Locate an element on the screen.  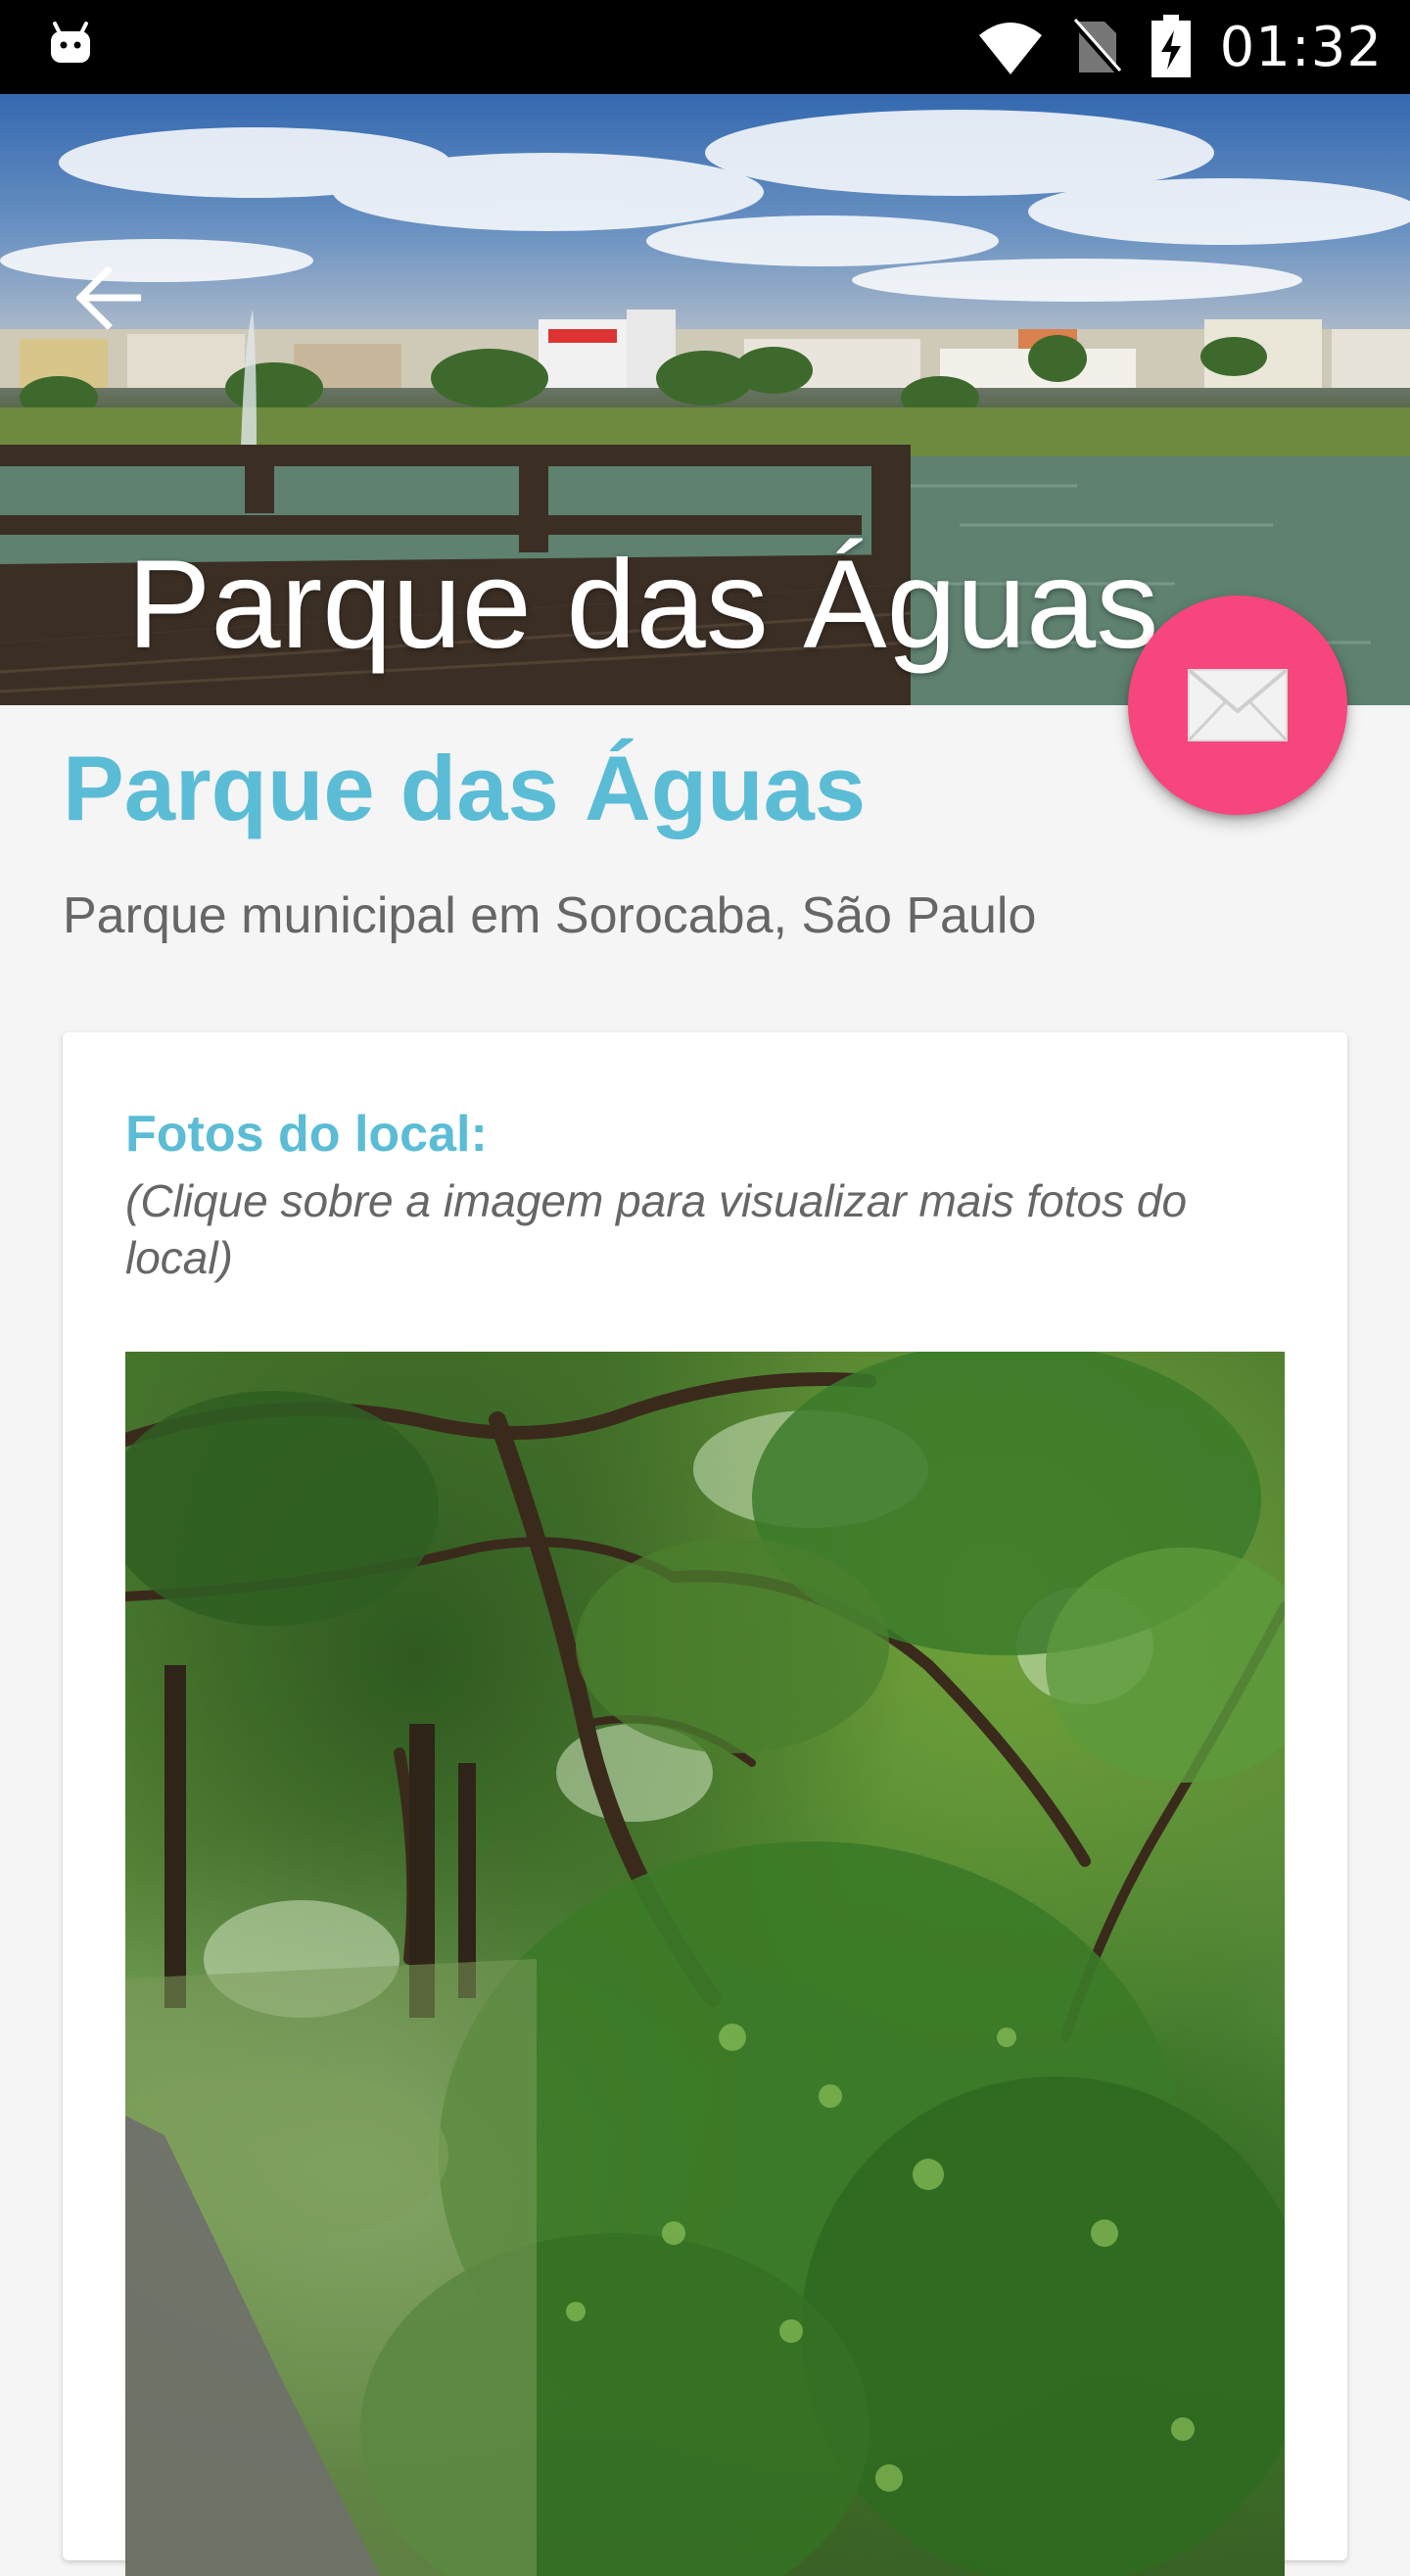
place-title: Parque das Águas is located at coordinates (465, 788).